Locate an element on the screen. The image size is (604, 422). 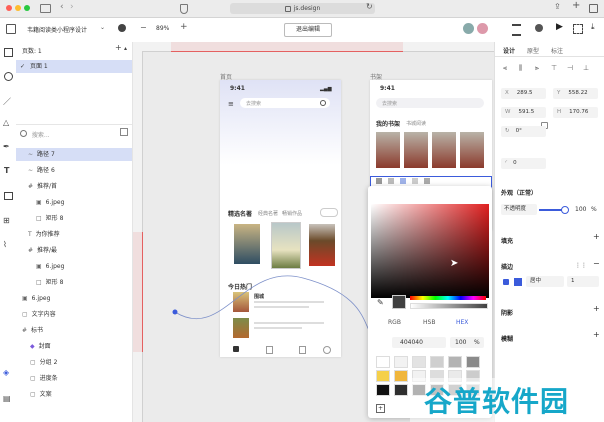
color-field-cursor: ➤ is located at coordinates (454, 263).